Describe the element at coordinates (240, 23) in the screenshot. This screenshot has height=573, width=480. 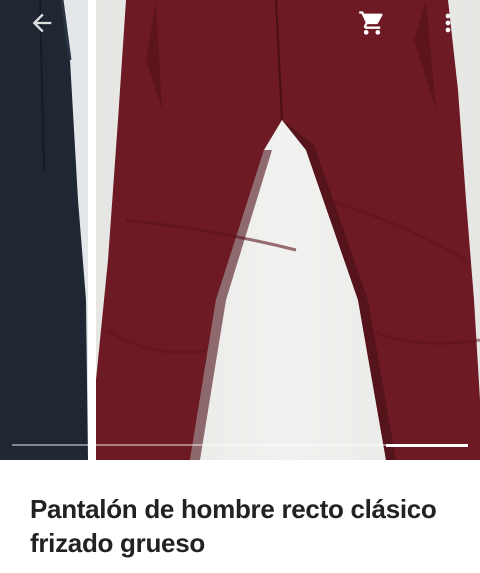
I see `image-toolbar` at that location.